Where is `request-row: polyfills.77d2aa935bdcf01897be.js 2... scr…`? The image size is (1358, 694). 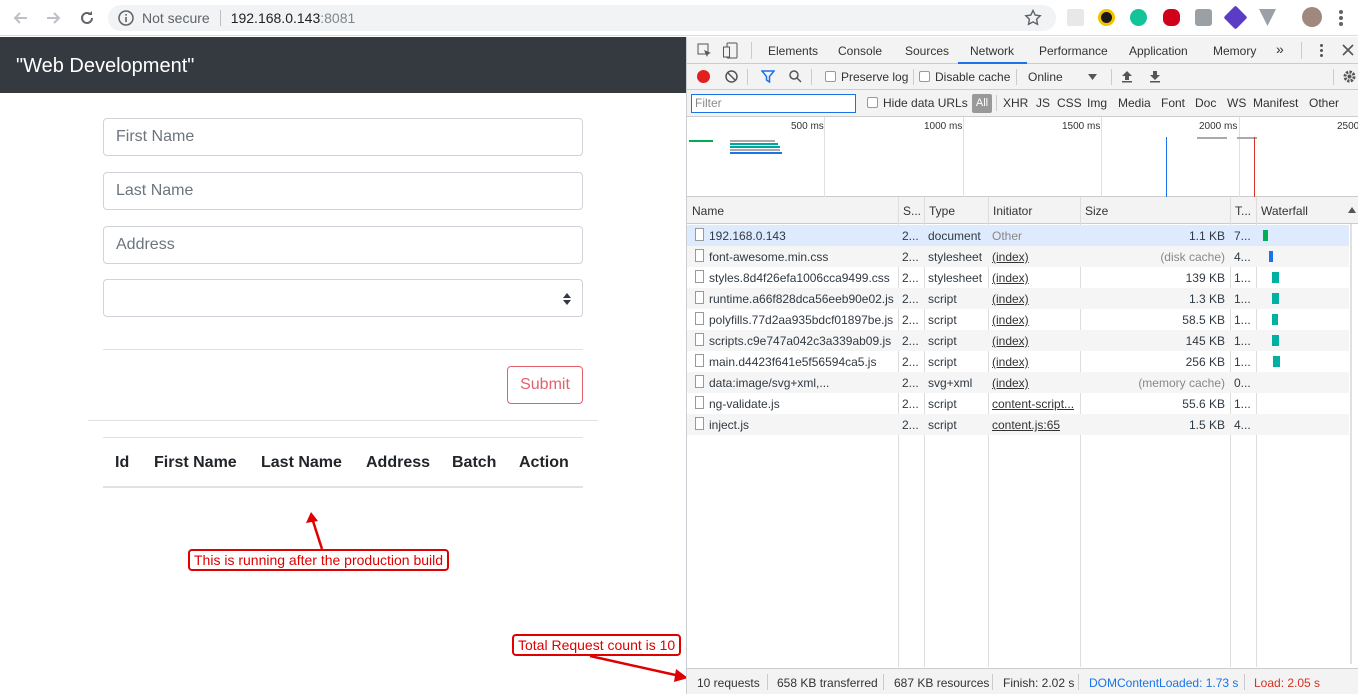 request-row: polyfills.77d2aa935bdcf01897be.js 2... scr… is located at coordinates (1018, 319).